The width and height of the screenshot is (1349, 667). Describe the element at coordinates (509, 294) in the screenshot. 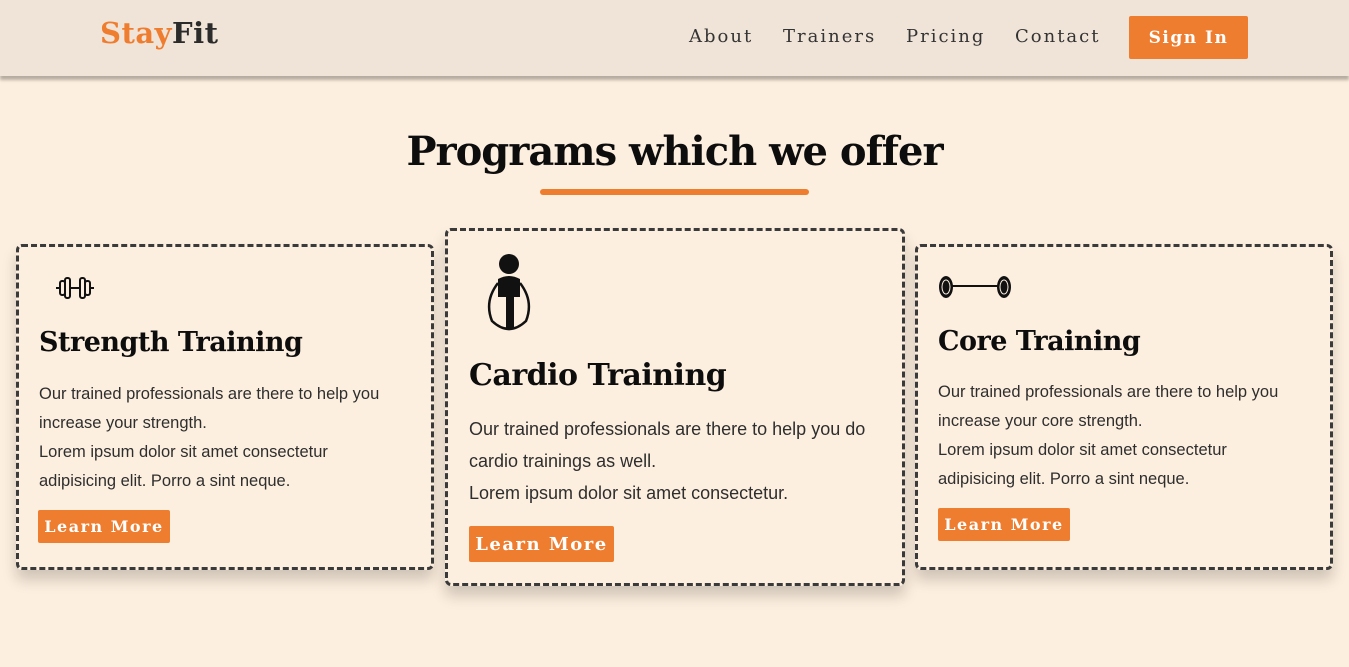

I see `jump-rope-icon` at that location.